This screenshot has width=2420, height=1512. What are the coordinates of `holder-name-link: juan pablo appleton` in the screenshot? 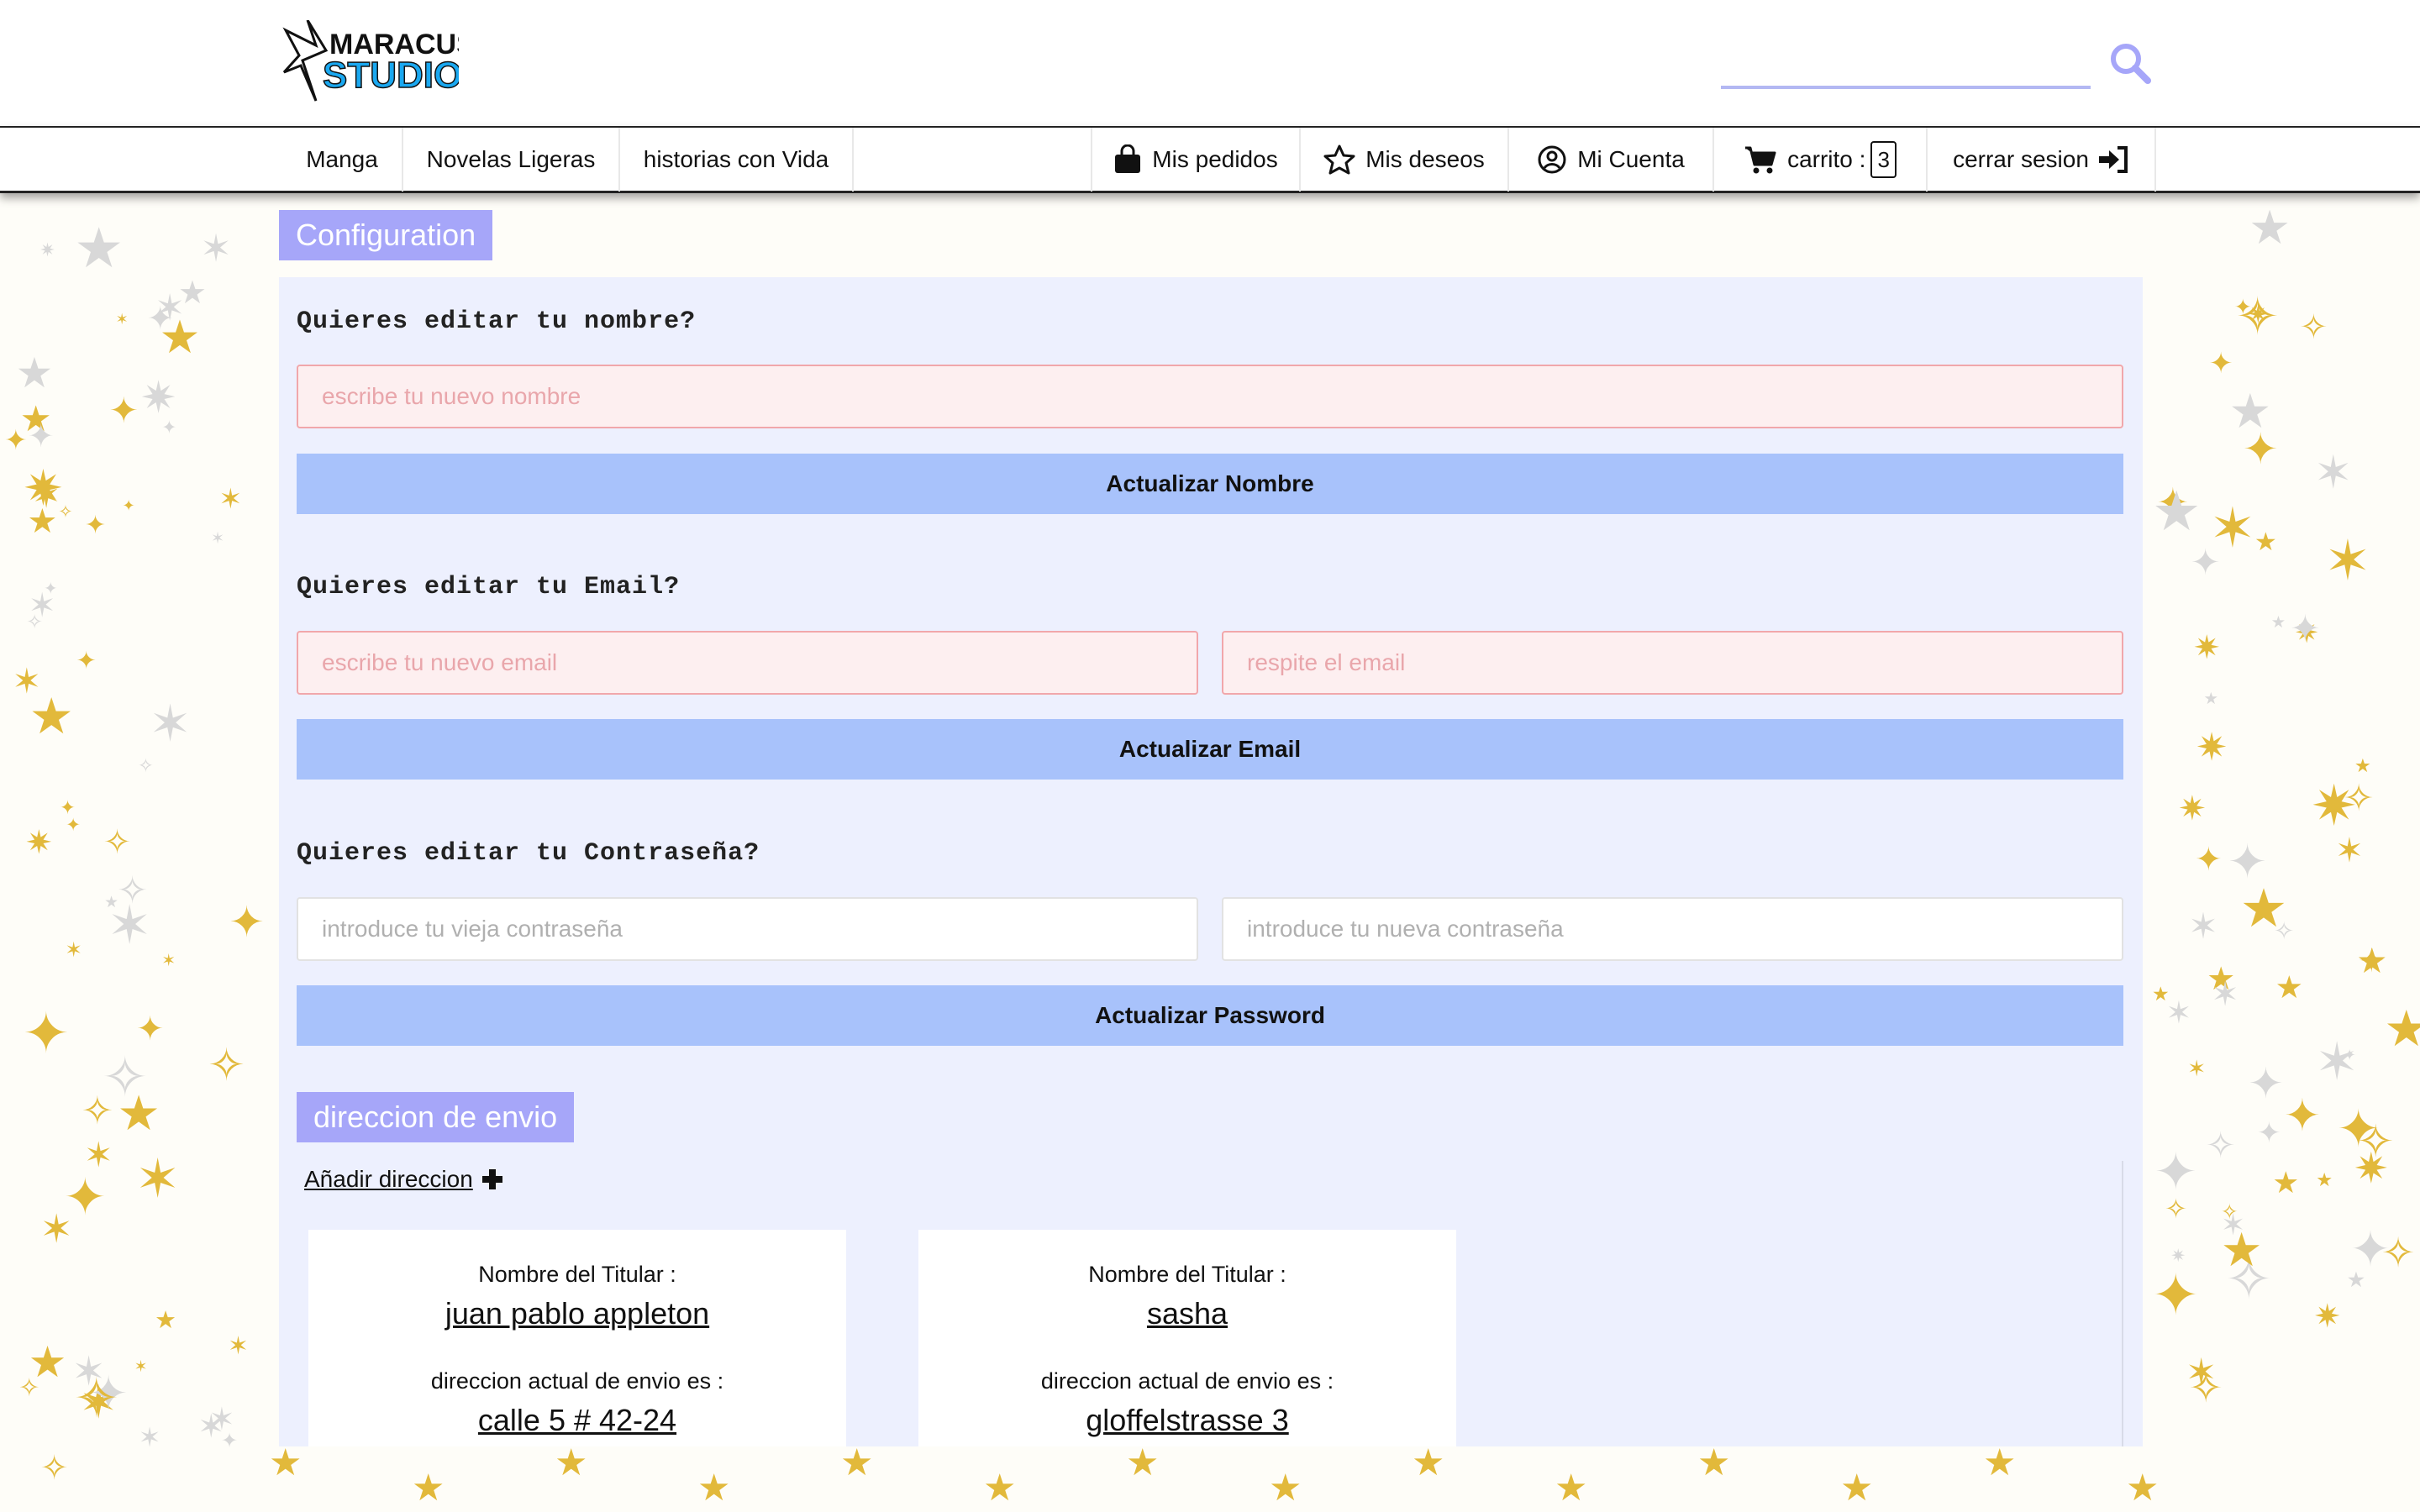 It's located at (577, 1313).